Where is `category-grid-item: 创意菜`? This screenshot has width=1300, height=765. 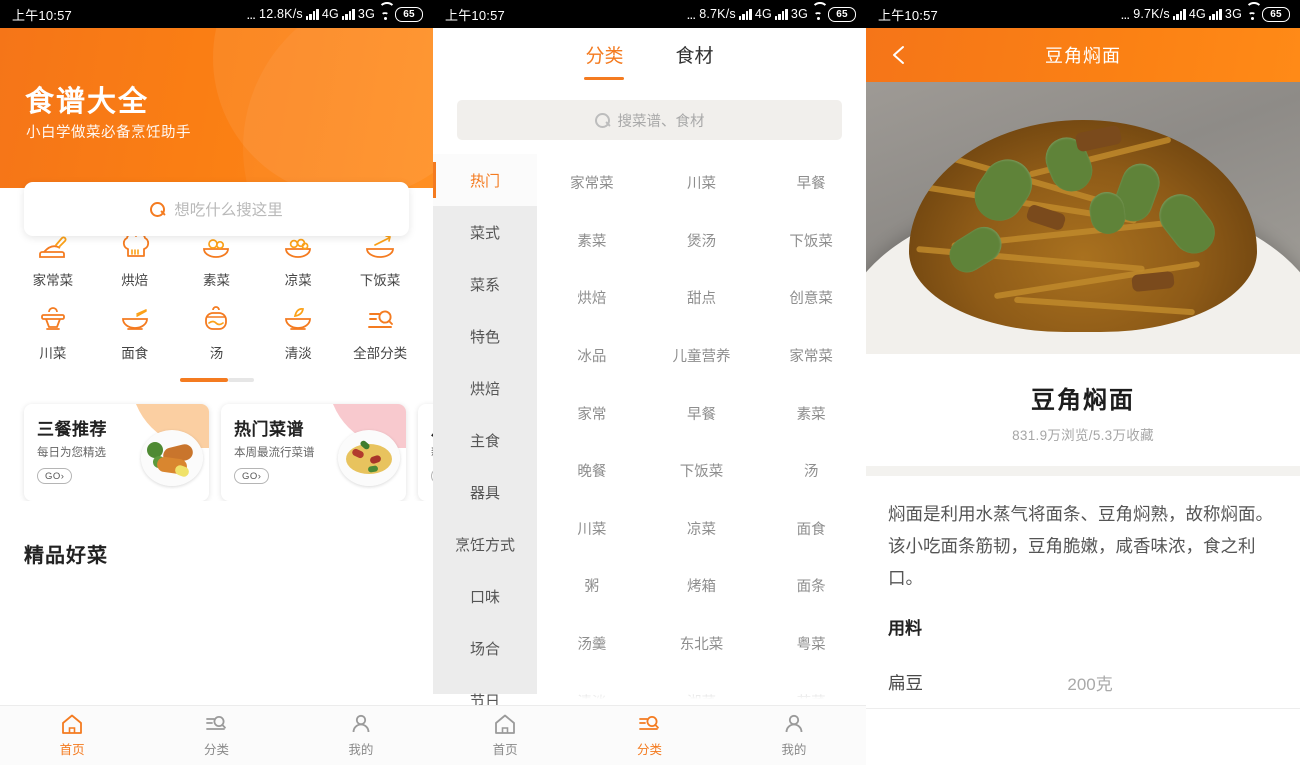
category-grid-item: 创意菜 is located at coordinates (811, 298).